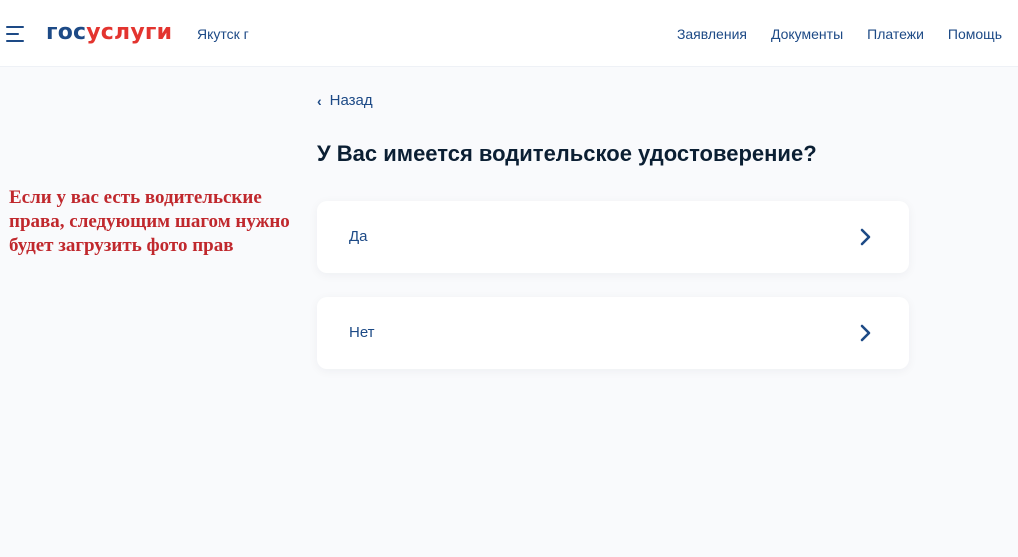  I want to click on nav-applications: Заявления, so click(712, 34).